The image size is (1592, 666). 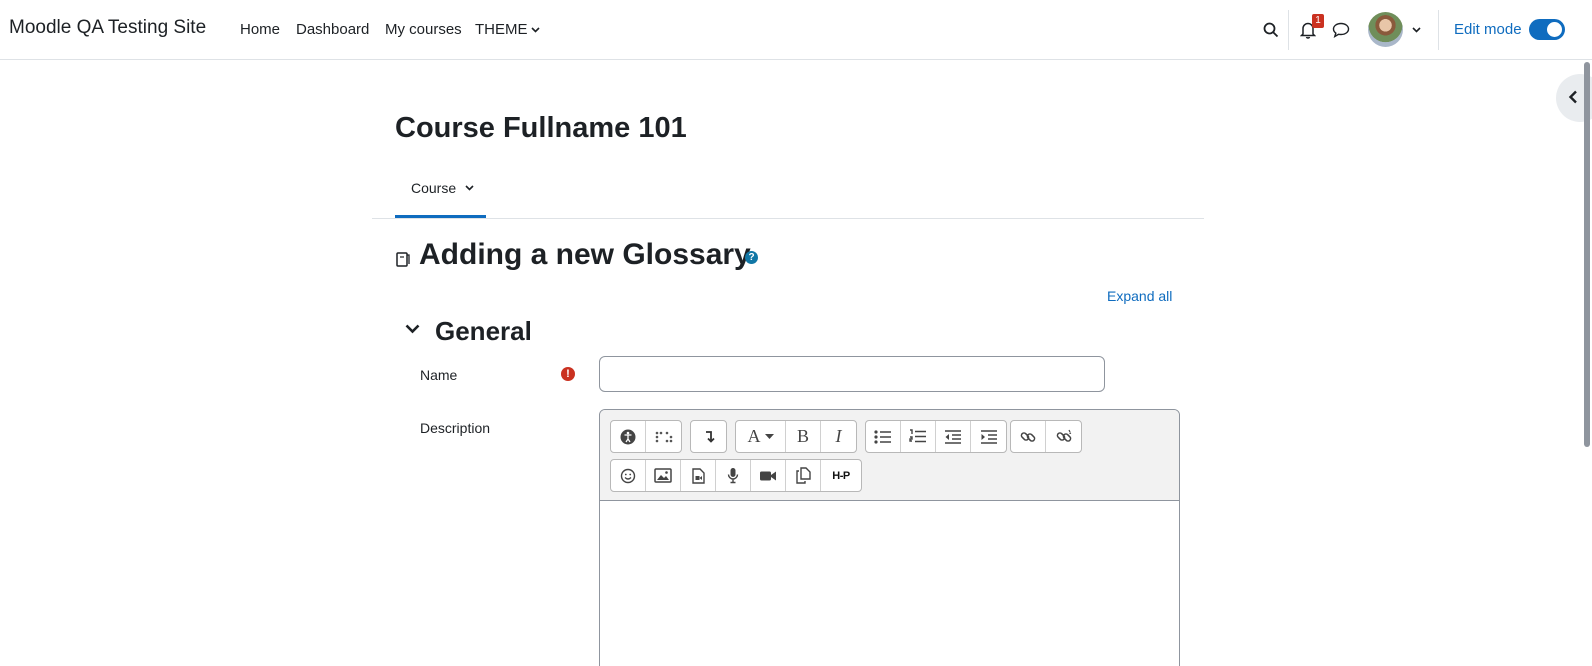 What do you see at coordinates (988, 436) in the screenshot?
I see `indent-icon` at bounding box center [988, 436].